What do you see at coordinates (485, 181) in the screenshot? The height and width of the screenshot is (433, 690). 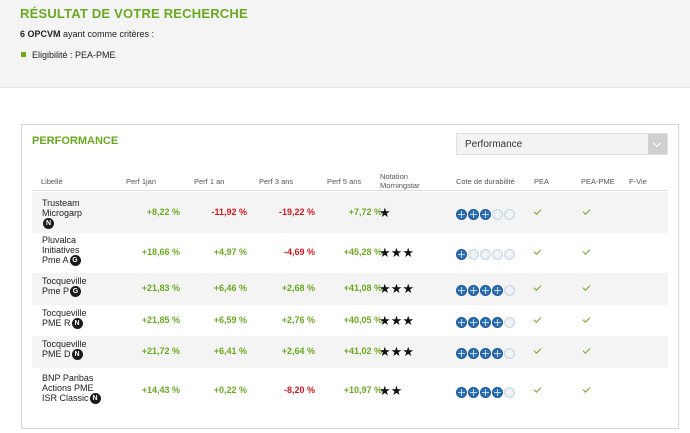 I see `col-durabilite: Cote de durabilité` at bounding box center [485, 181].